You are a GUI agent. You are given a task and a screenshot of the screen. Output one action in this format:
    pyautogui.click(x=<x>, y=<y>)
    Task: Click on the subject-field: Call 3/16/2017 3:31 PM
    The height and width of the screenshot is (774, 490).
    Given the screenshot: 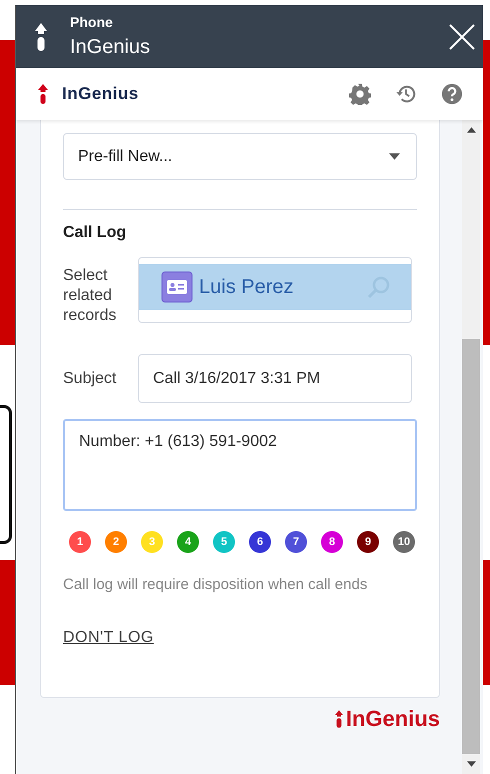 What is the action you would take?
    pyautogui.click(x=275, y=378)
    